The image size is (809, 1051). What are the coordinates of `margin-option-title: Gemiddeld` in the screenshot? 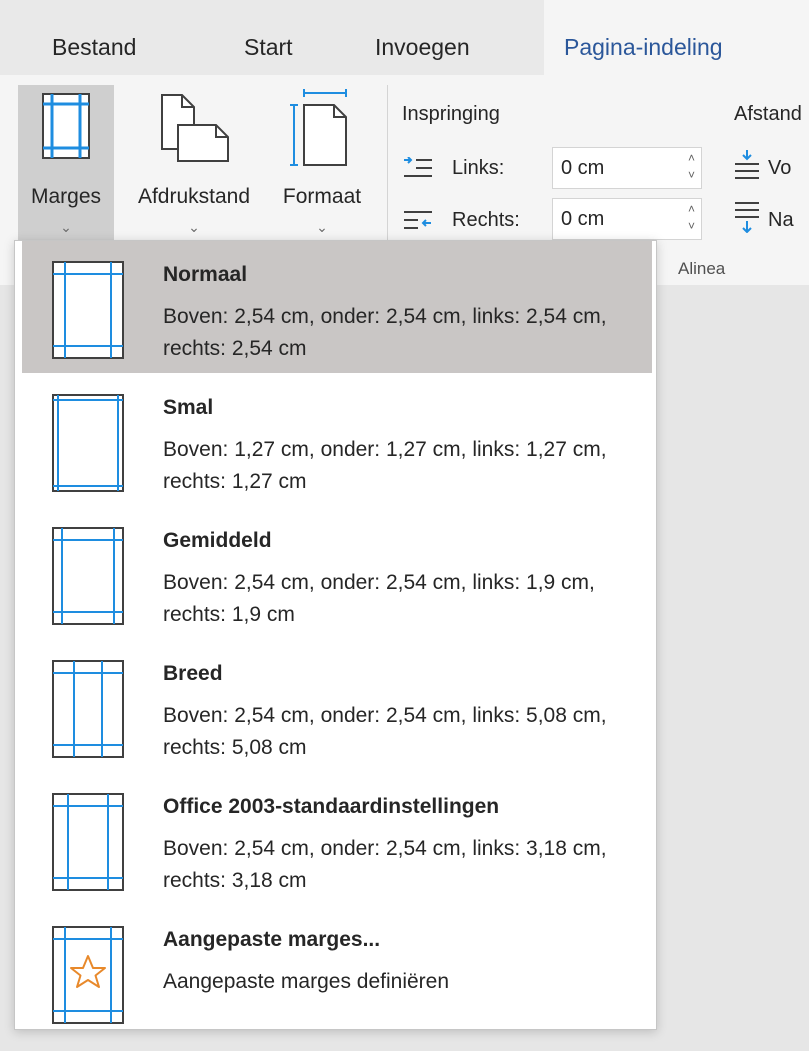 It's located at (217, 540).